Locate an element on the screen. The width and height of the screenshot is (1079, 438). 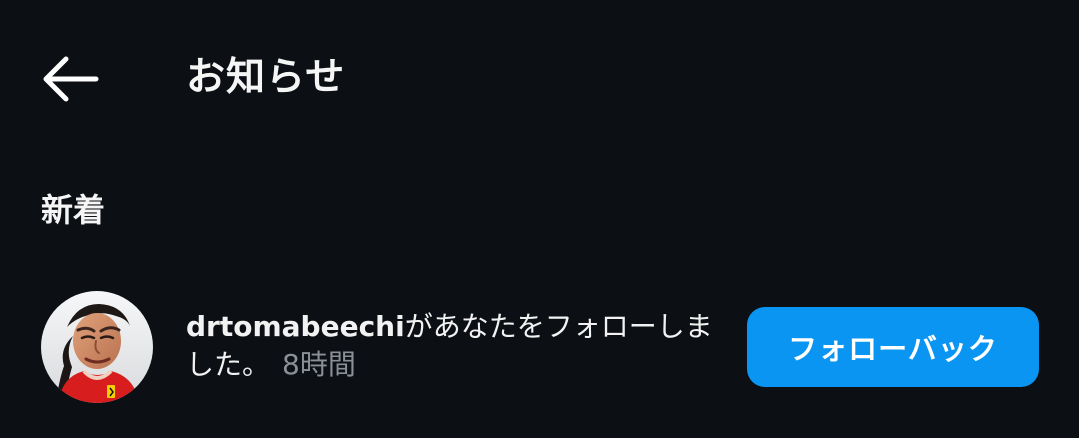
notification-message-part-1: があなたをフォローしま is located at coordinates (558, 326).